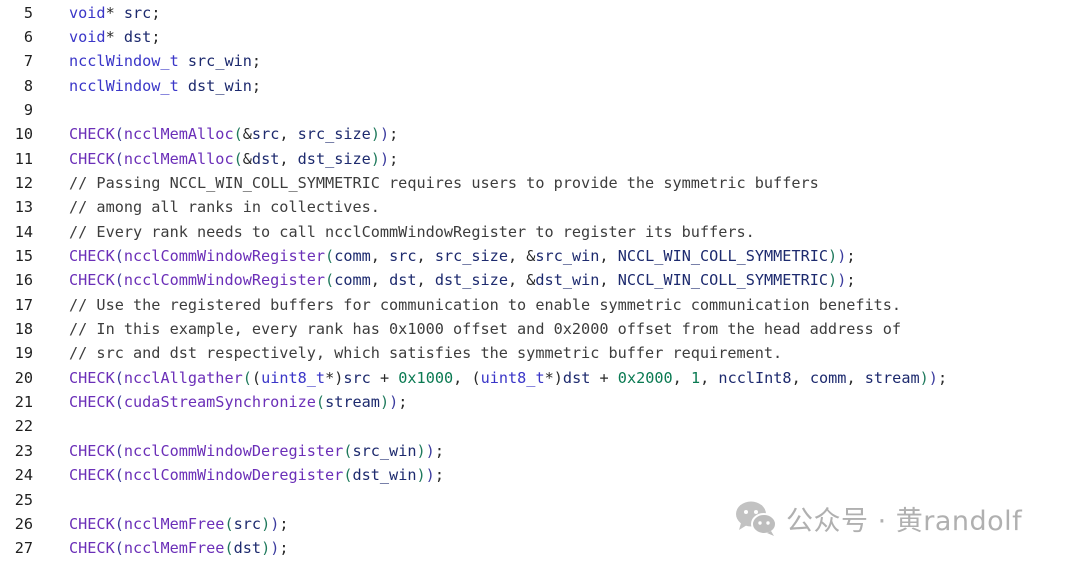 Image resolution: width=1080 pixels, height=563 pixels. Describe the element at coordinates (219, 402) in the screenshot. I see `code-token: cudaStreamSynchronize` at that location.